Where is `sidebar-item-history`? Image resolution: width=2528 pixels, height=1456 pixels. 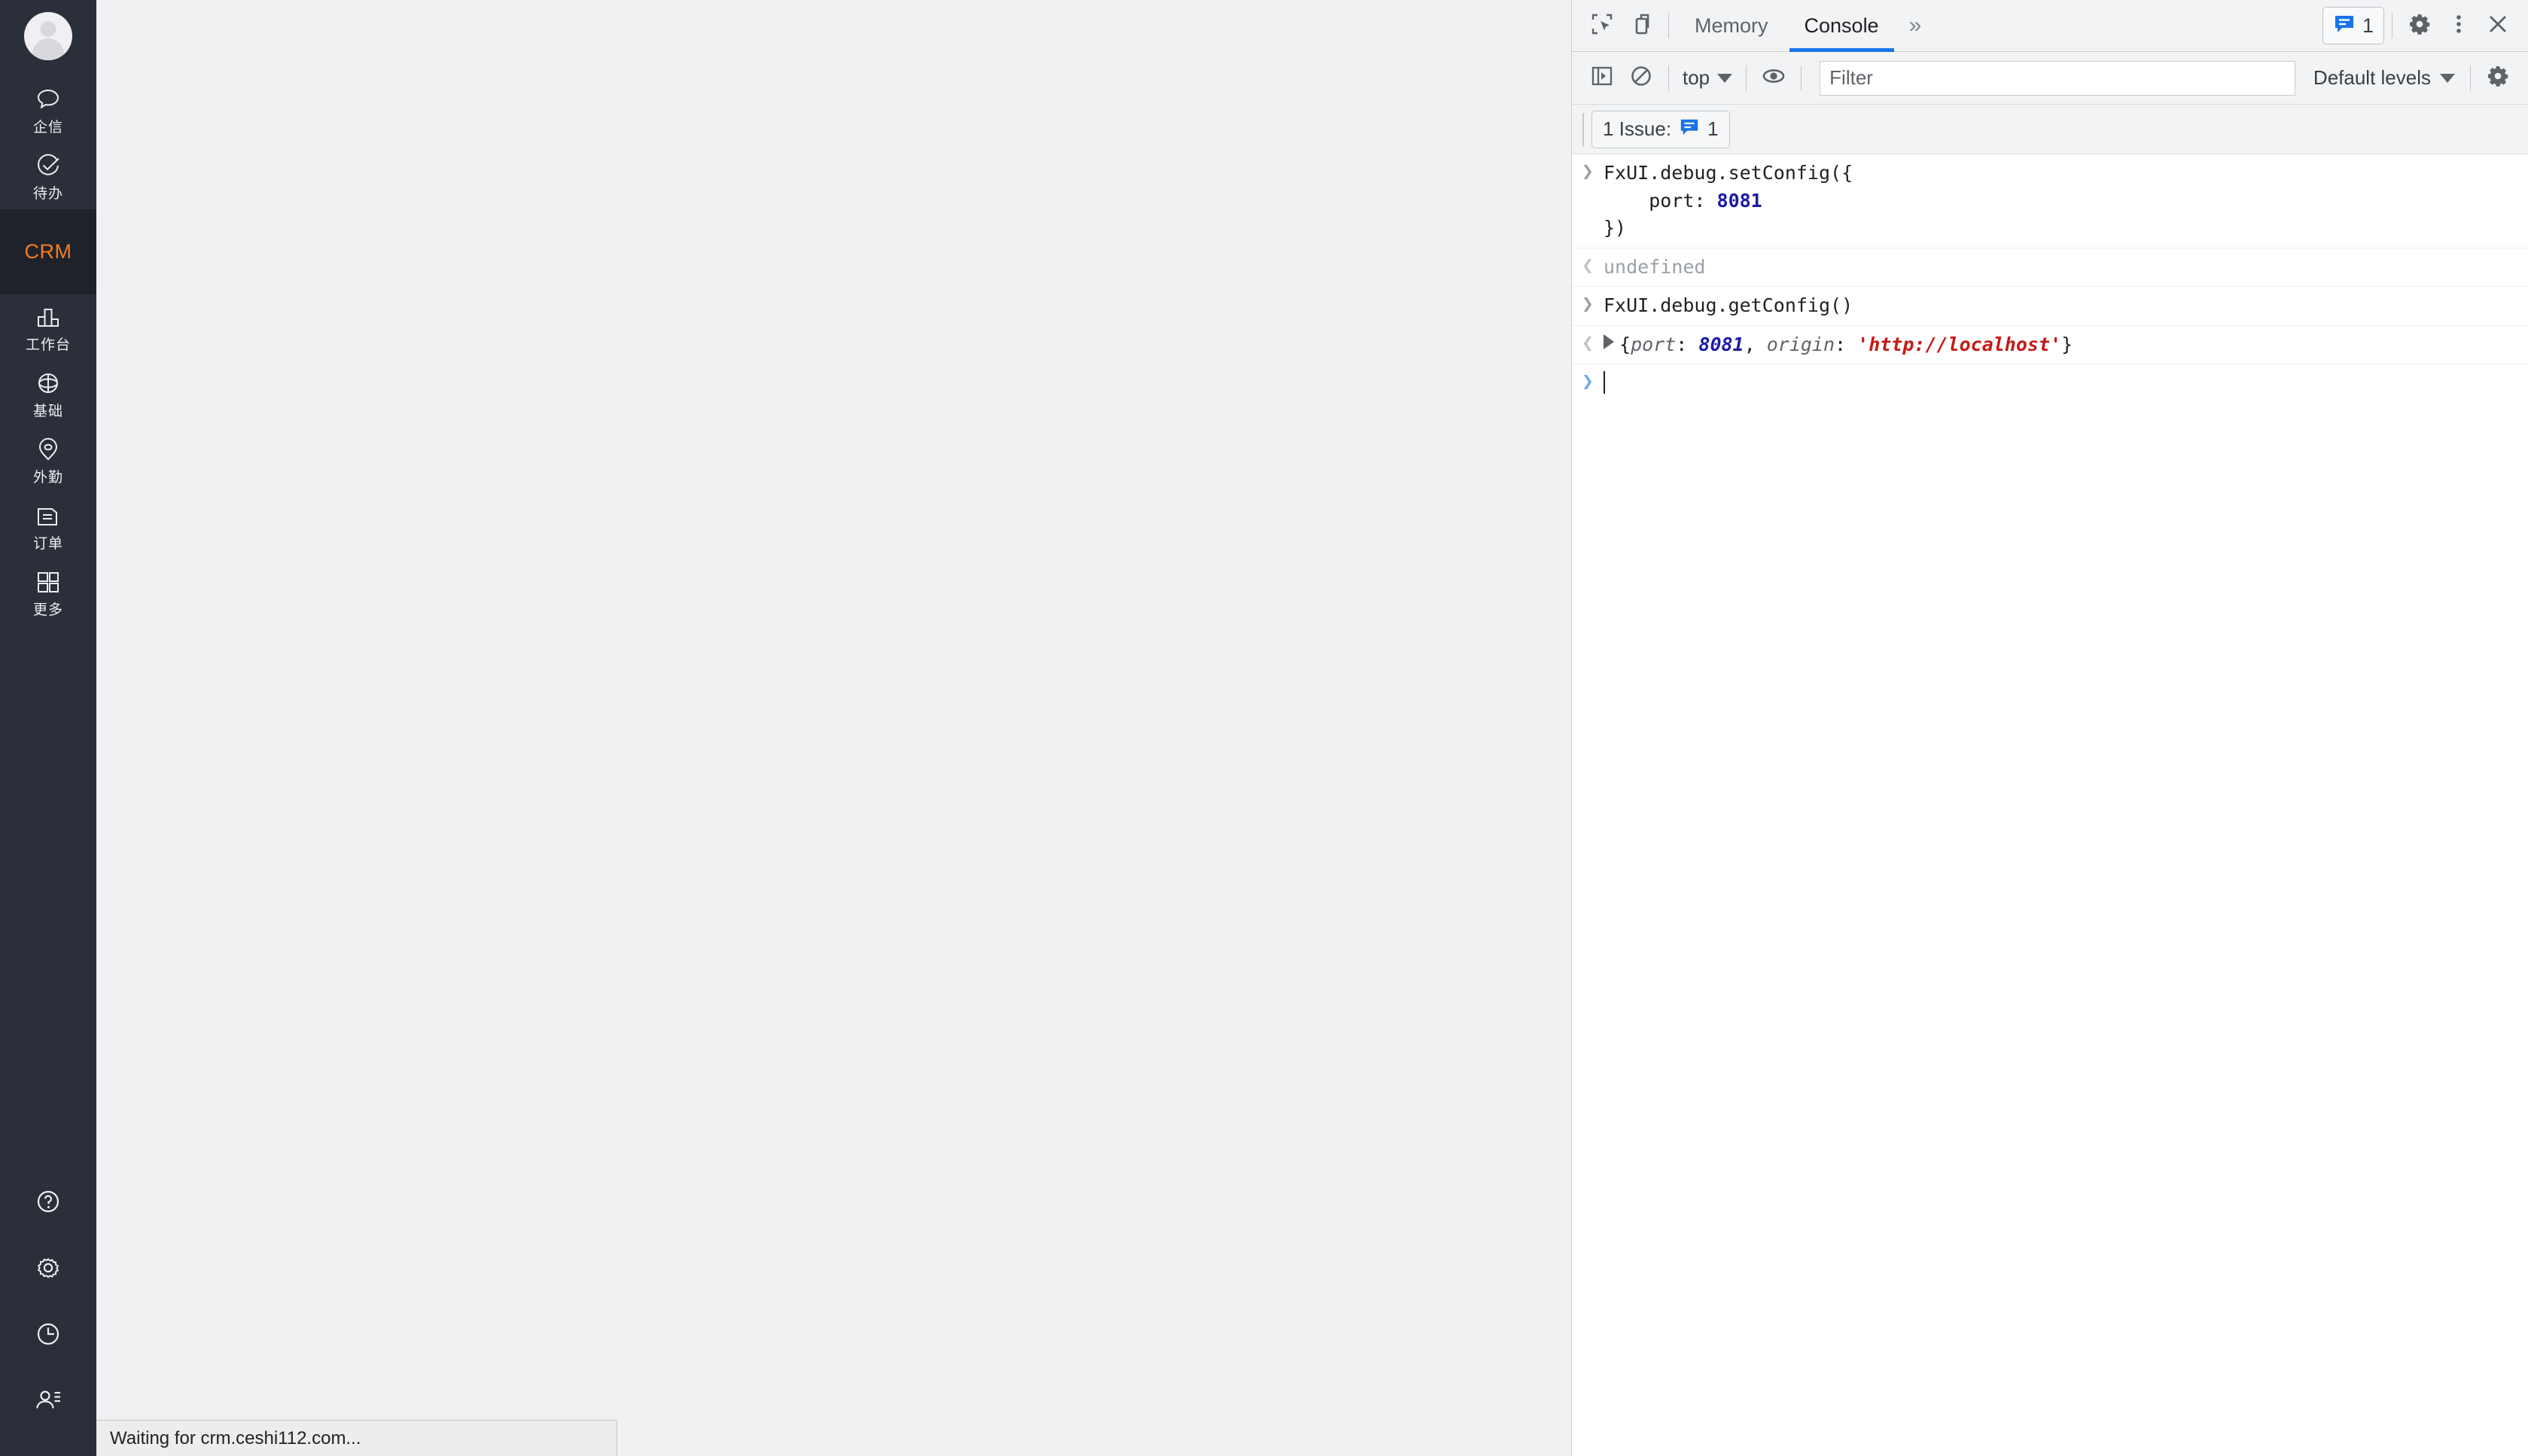
sidebar-item-history is located at coordinates (48, 1334).